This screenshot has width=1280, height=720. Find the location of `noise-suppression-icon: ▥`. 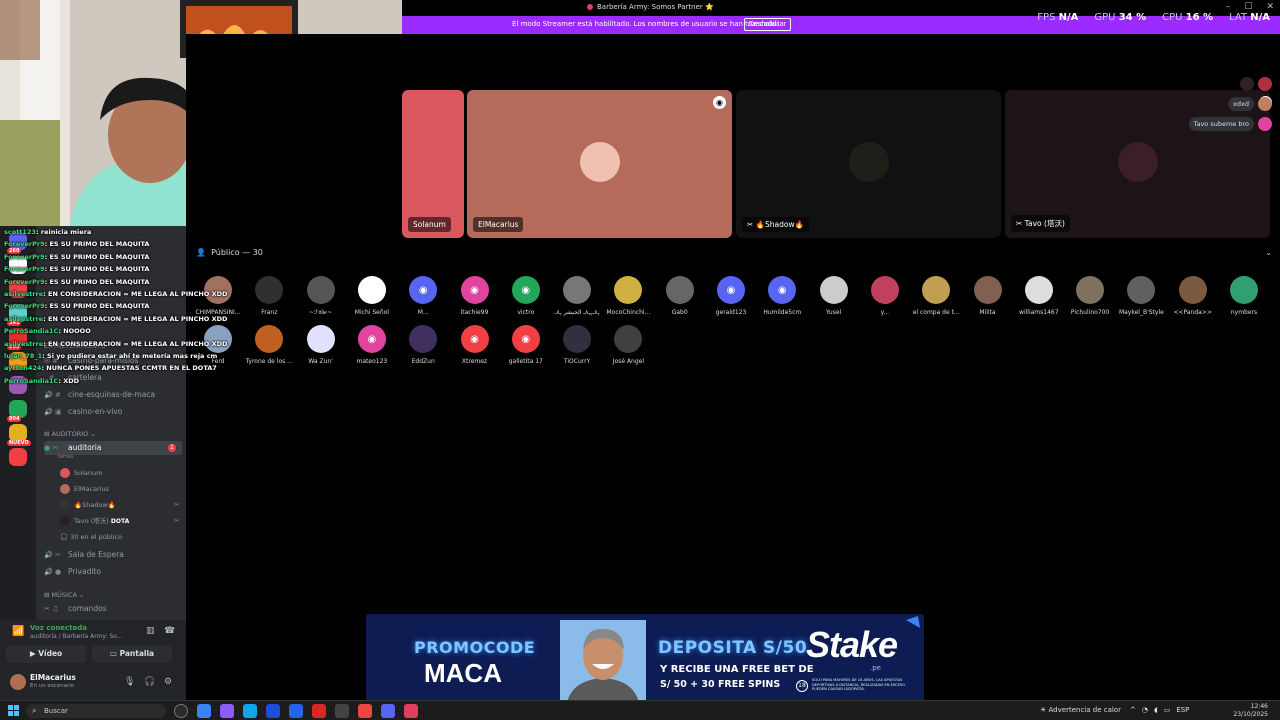

noise-suppression-icon: ▥ is located at coordinates (150, 631).